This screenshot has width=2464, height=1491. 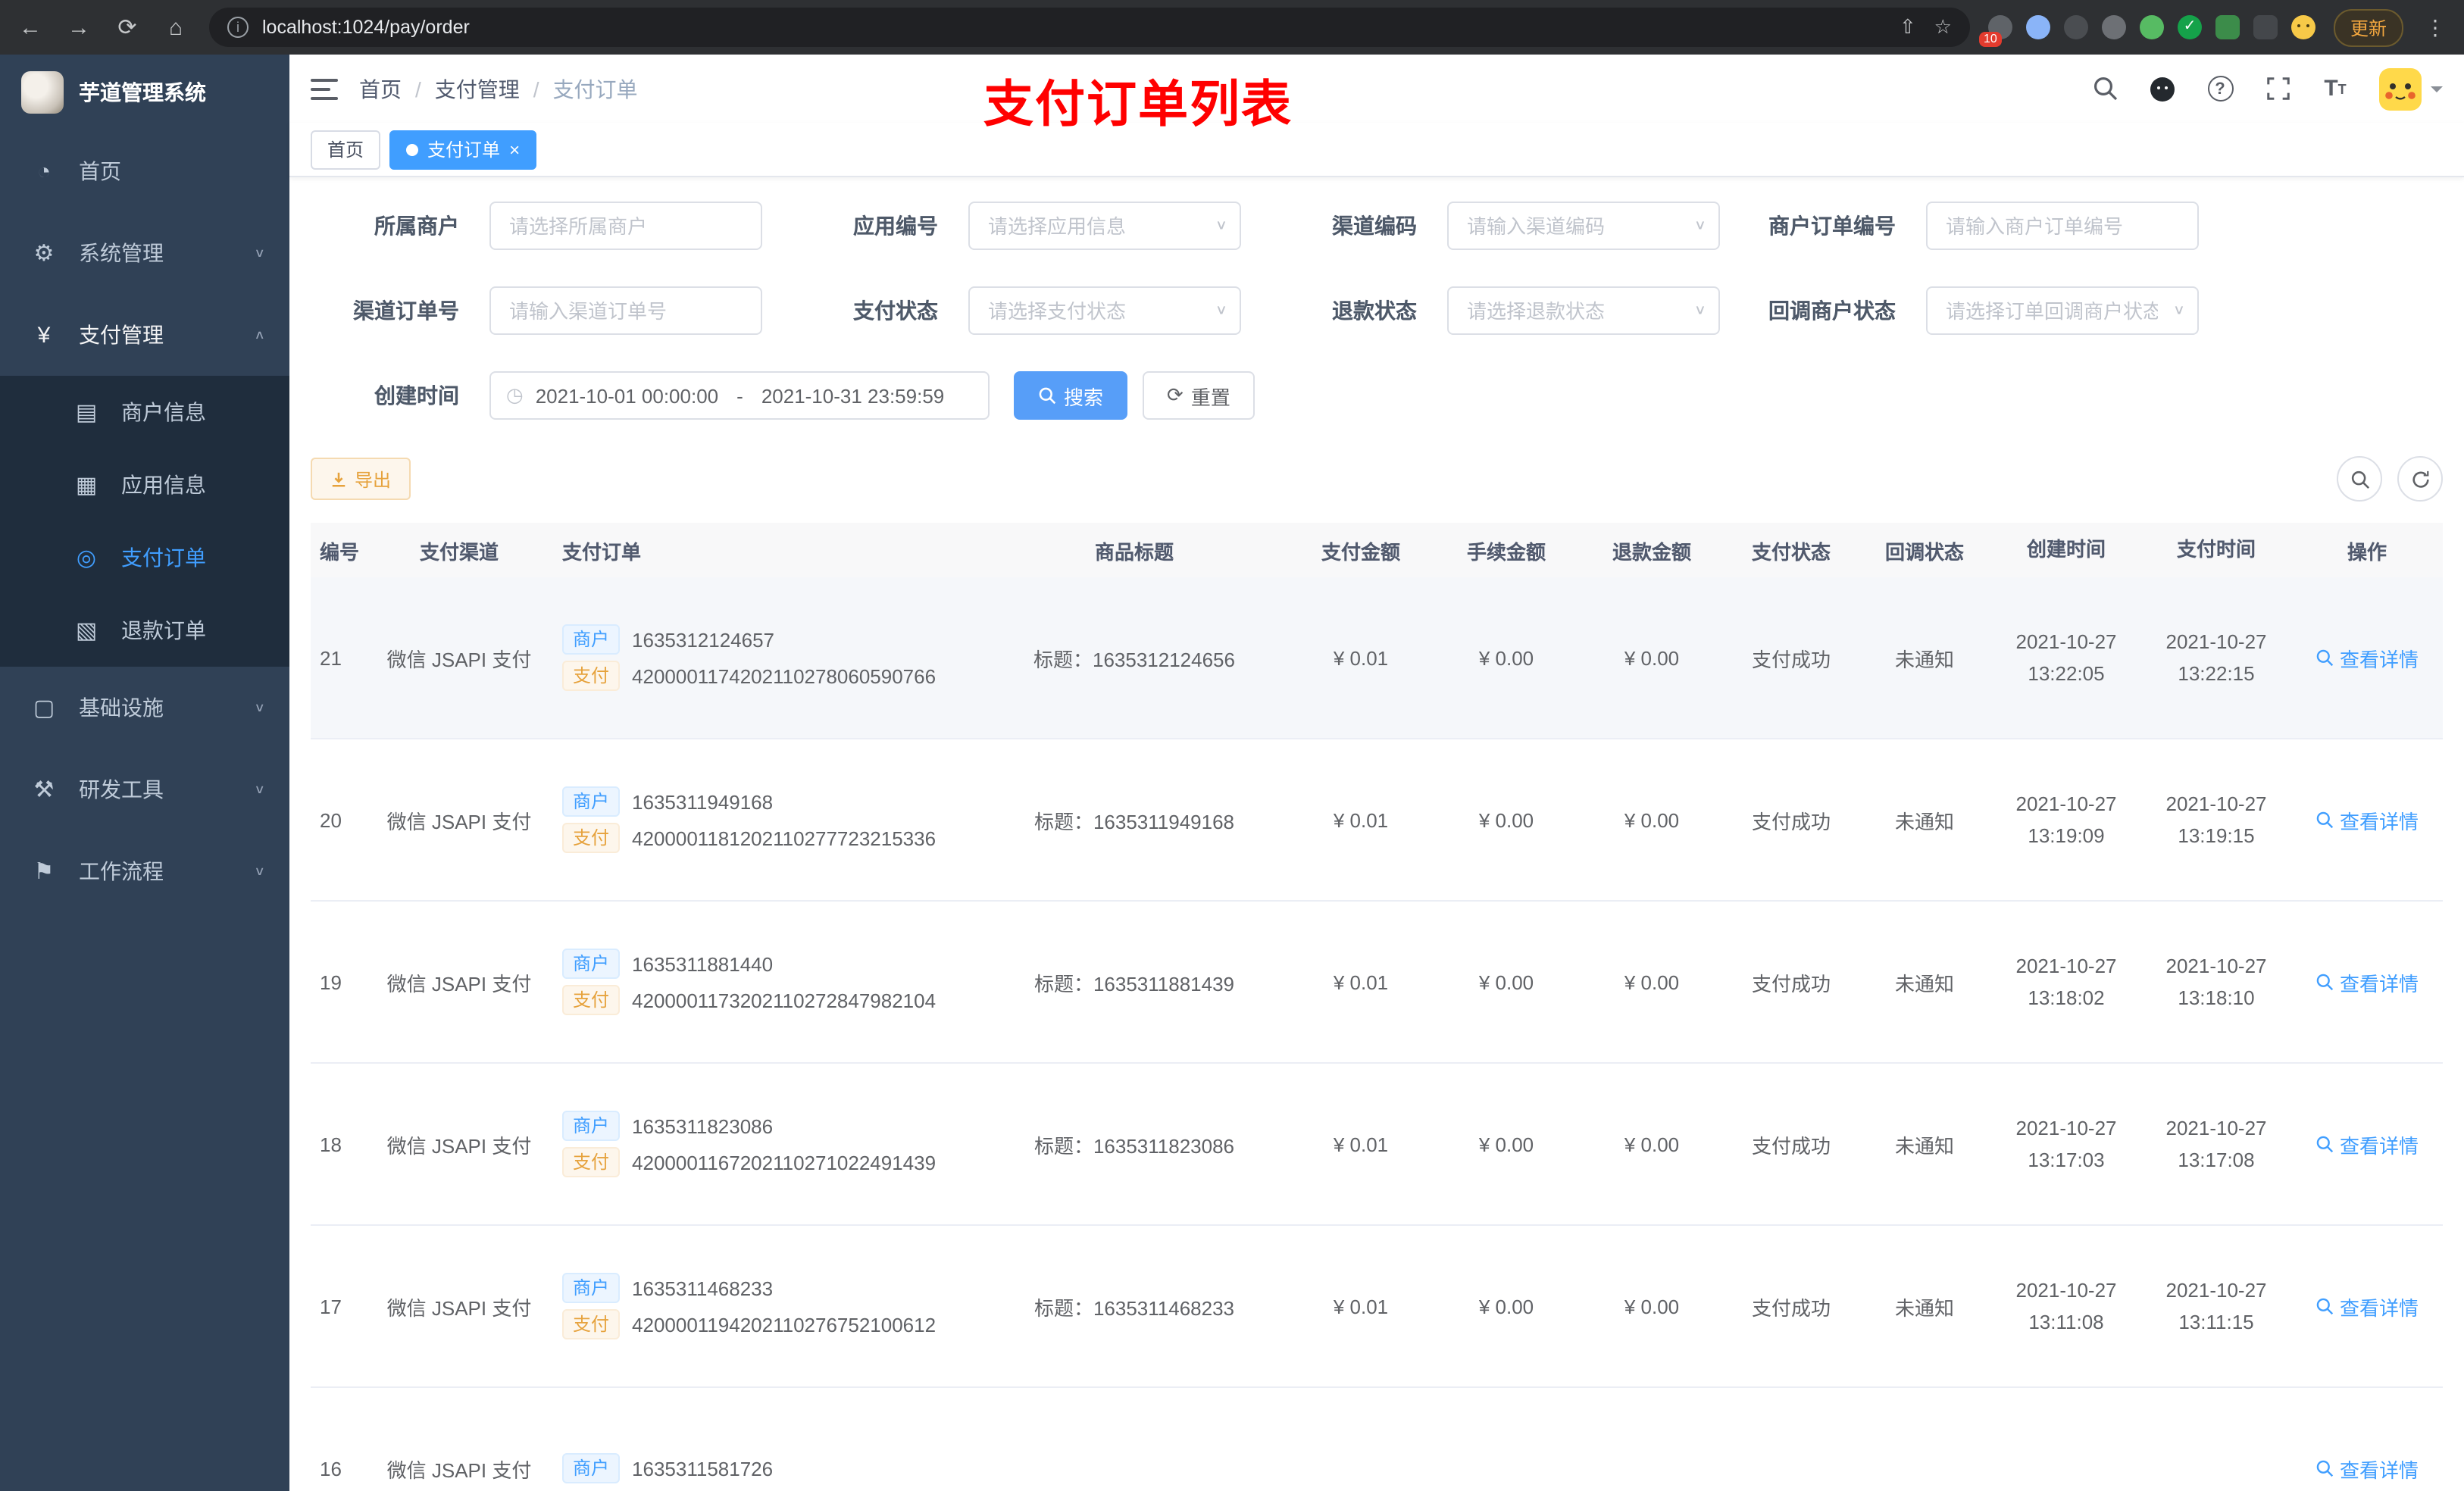 What do you see at coordinates (703, 1288) in the screenshot?
I see `merchant-order-no: 1635311468233` at bounding box center [703, 1288].